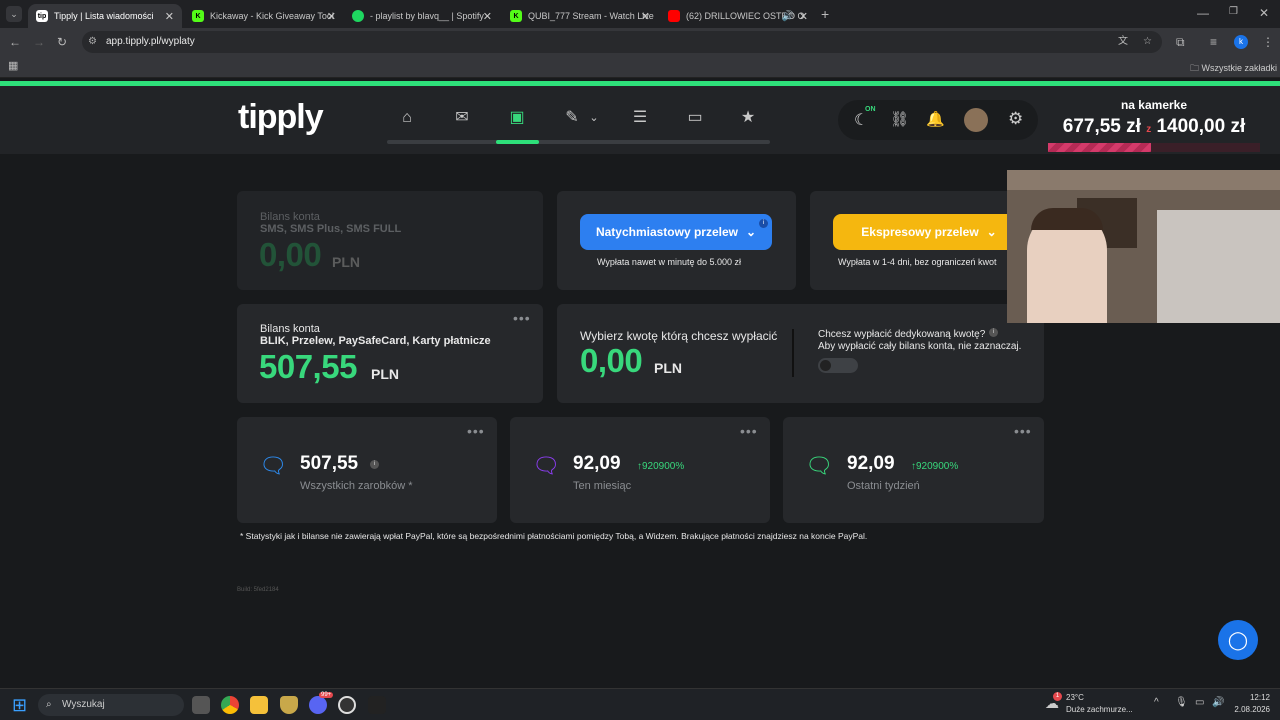 The height and width of the screenshot is (720, 1280). What do you see at coordinates (1233, 11) in the screenshot?
I see `restore-icon: ❐` at bounding box center [1233, 11].